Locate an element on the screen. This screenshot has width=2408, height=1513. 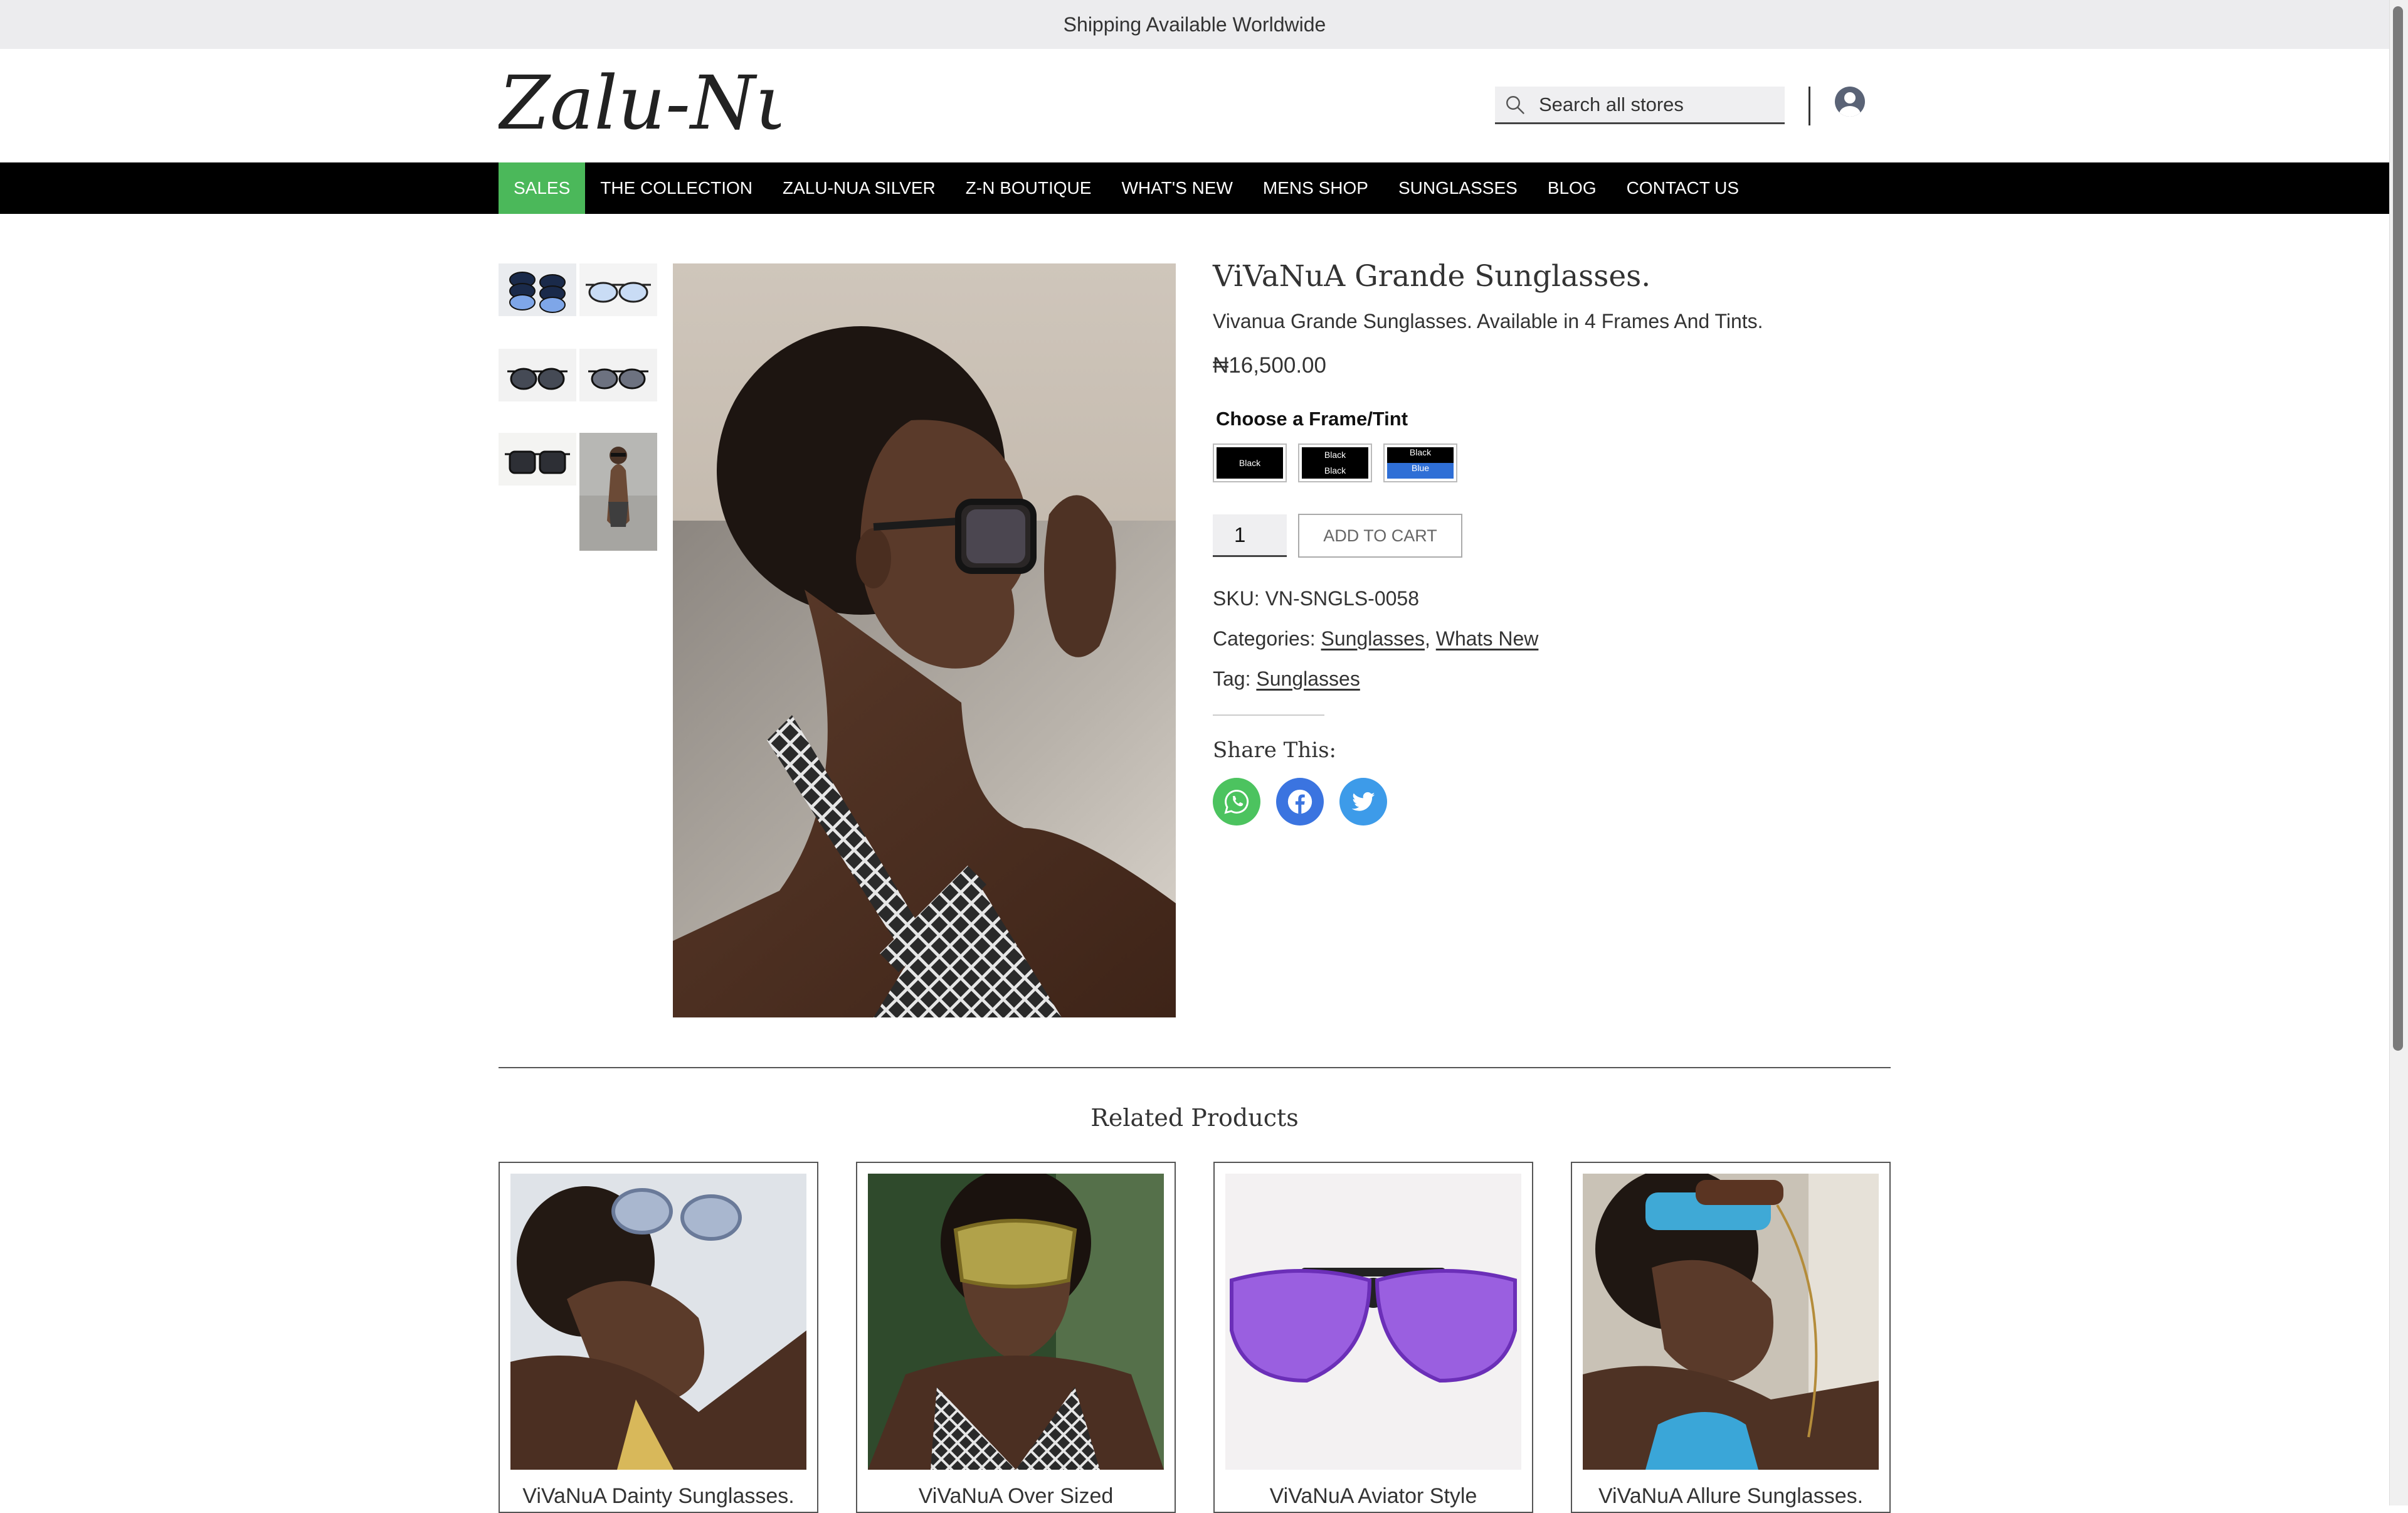
facebook-icon is located at coordinates (1299, 801).